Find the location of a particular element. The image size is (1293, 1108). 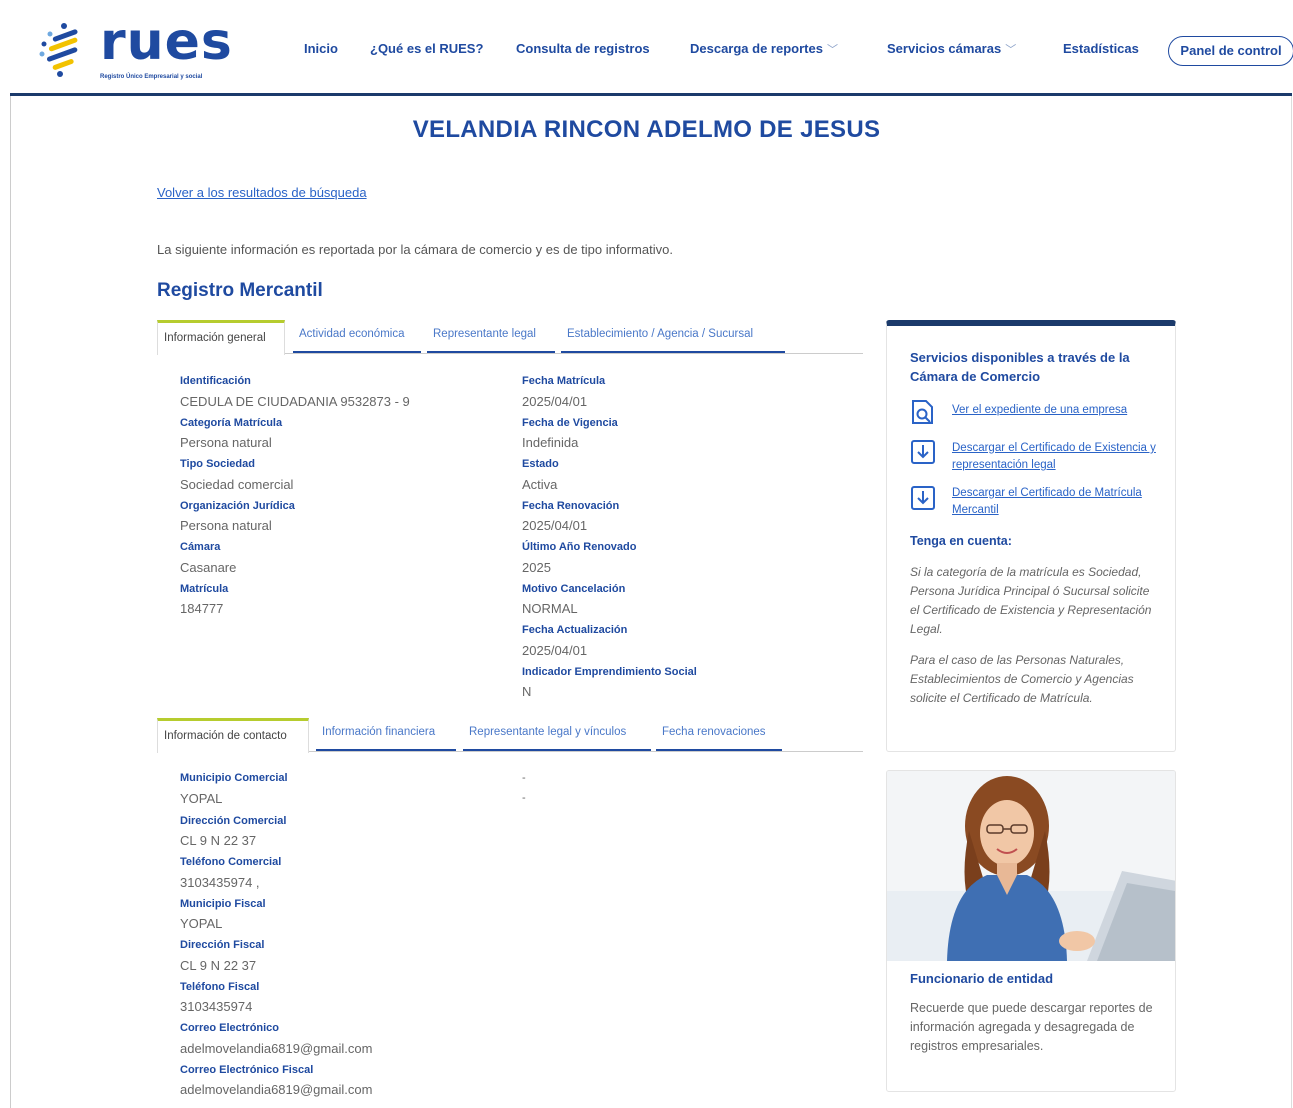

field-value: CEDULA DE CIUDADANIA 9532873 - 9 is located at coordinates (295, 401).